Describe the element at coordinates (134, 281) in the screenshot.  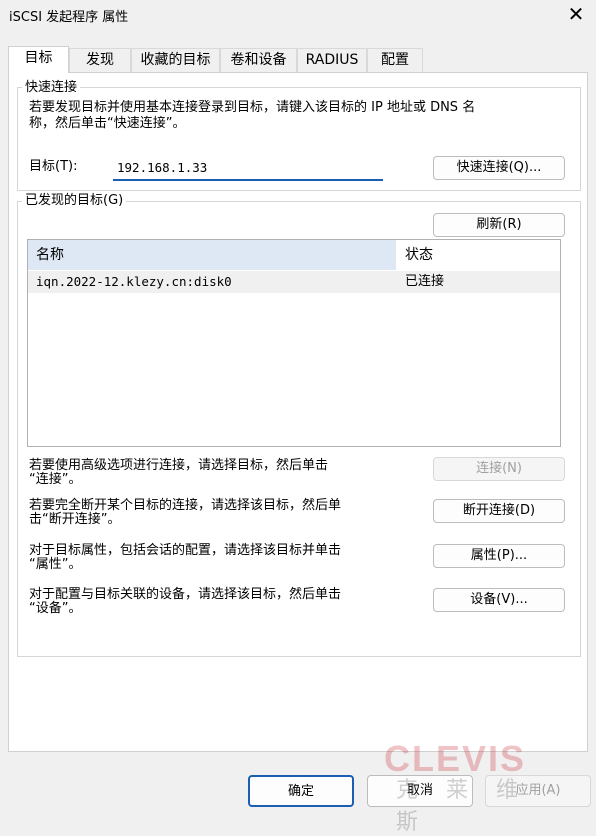
I see `target-name-cell: iqn.2022-12.klezy.cn:disk0` at that location.